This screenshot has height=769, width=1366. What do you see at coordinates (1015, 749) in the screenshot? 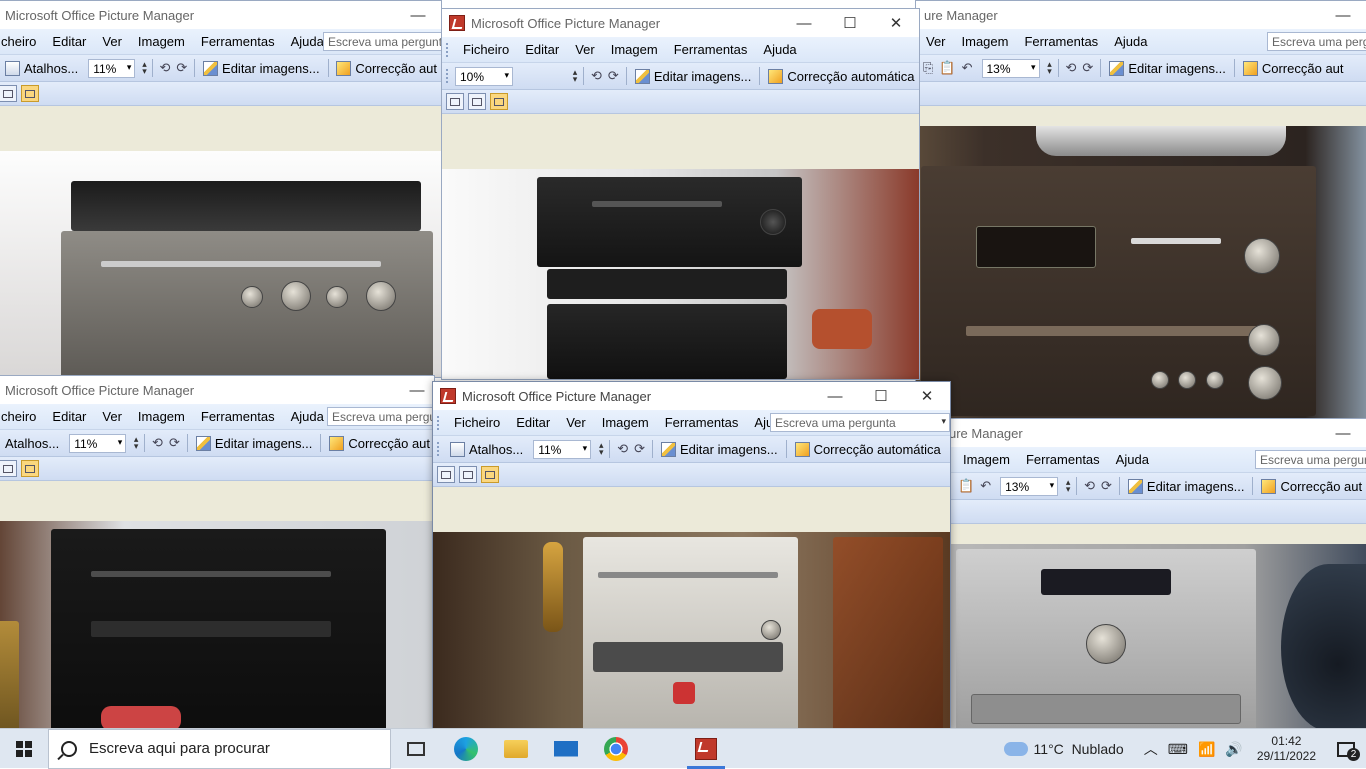
I see `cloud-icon` at bounding box center [1015, 749].